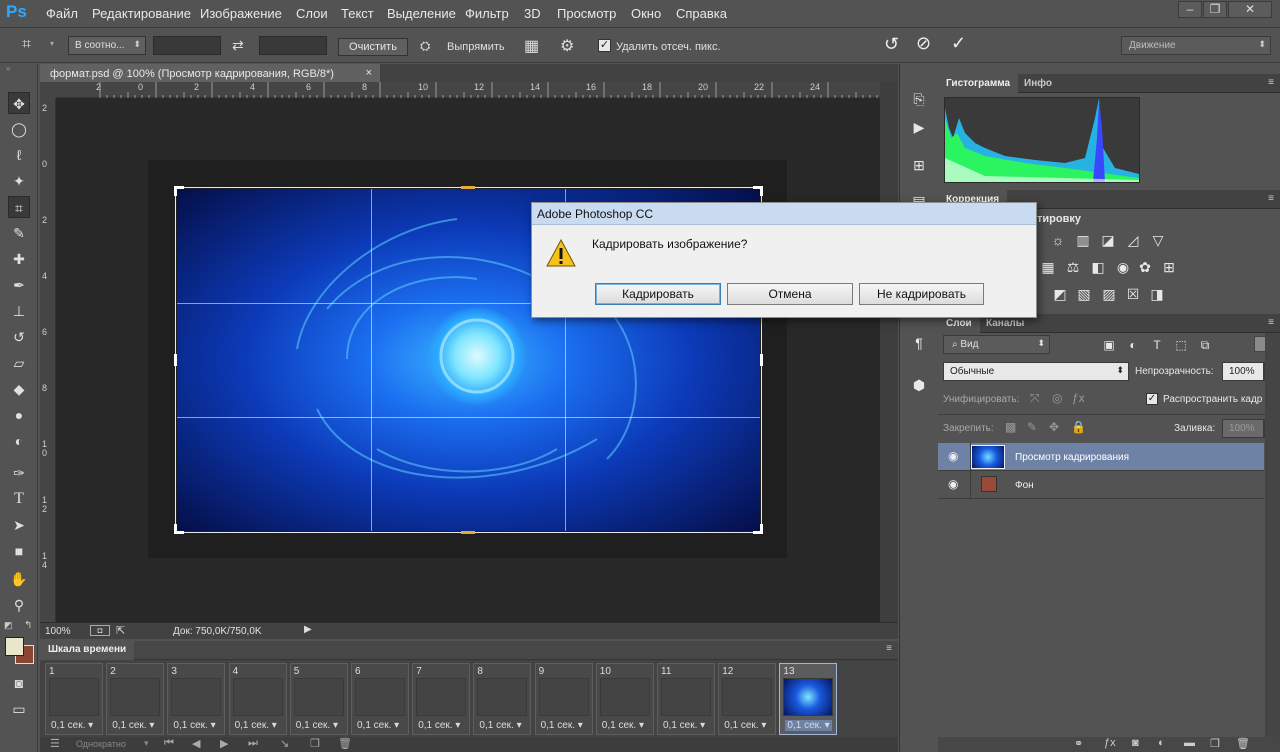  I want to click on panel-collapse-icon: », so click(19, 69).